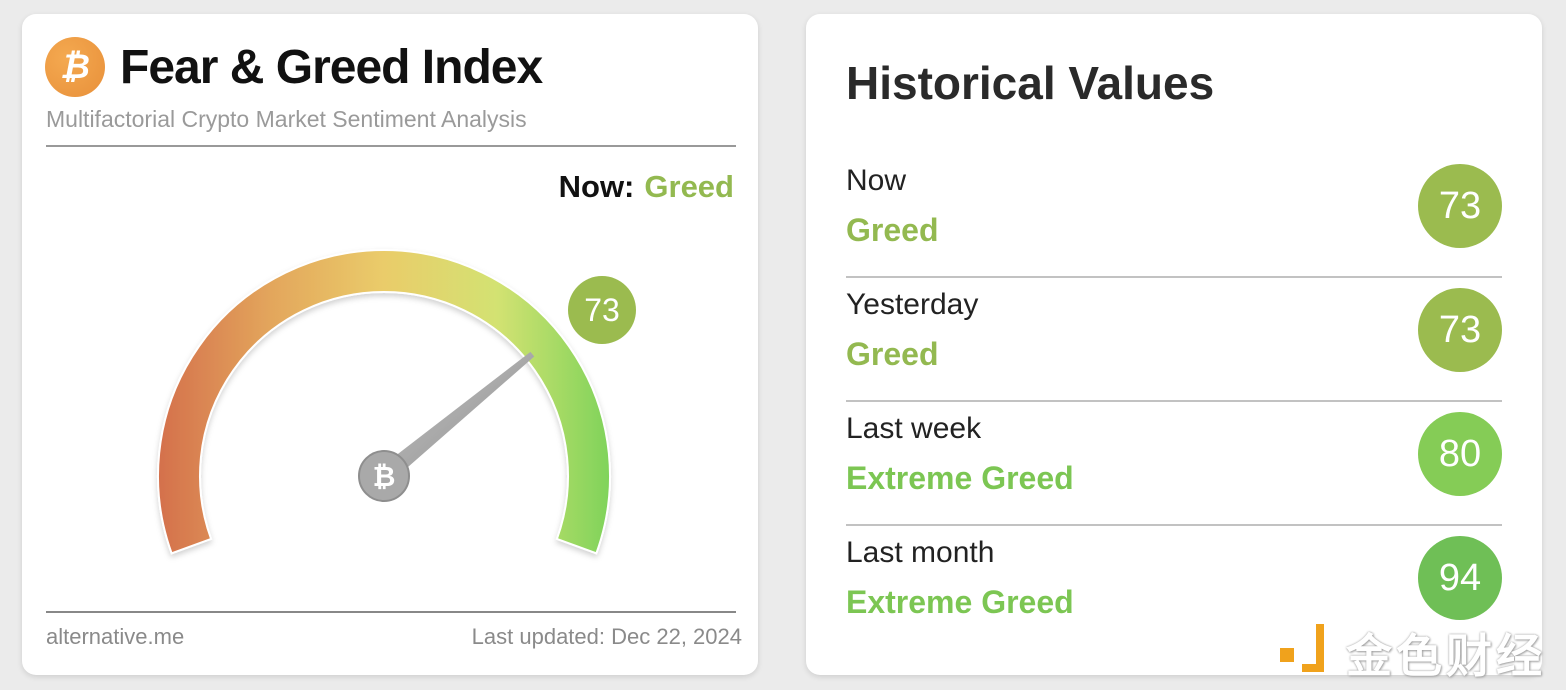 The height and width of the screenshot is (690, 1566). Describe the element at coordinates (1446, 656) in the screenshot. I see `watermark-text: 金色财经` at that location.